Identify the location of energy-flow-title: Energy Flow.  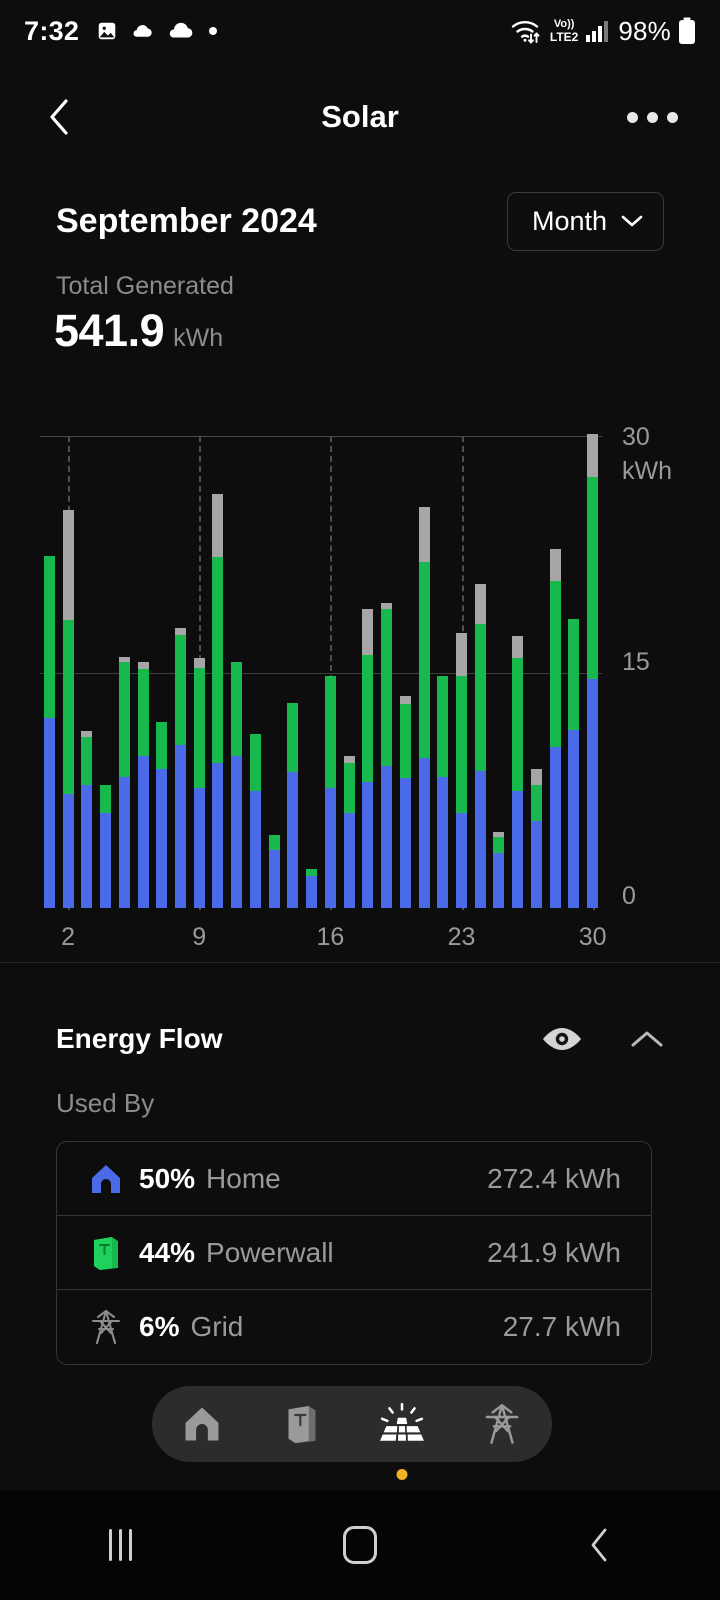
(139, 1038).